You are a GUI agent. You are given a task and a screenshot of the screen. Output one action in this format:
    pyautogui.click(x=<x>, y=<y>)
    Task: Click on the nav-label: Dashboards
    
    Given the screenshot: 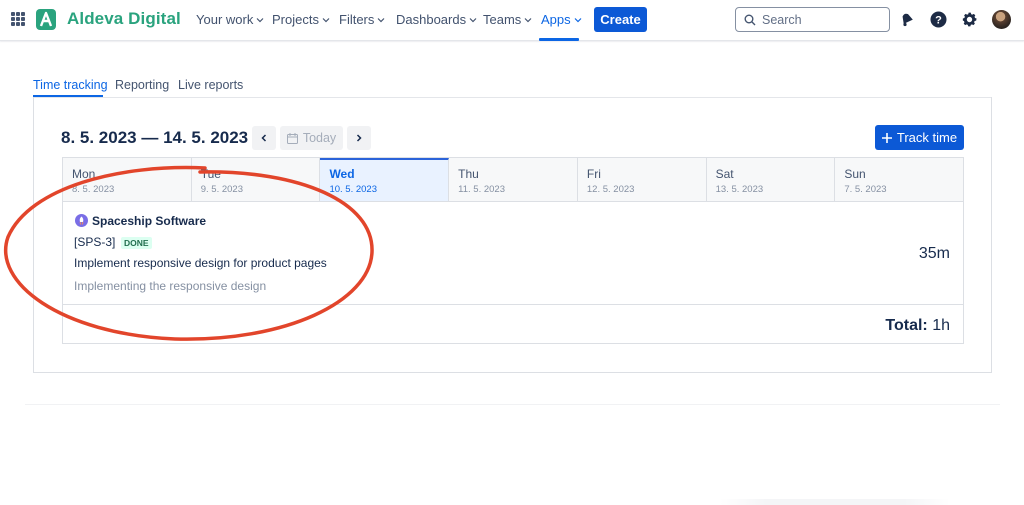 What is the action you would take?
    pyautogui.click(x=431, y=19)
    